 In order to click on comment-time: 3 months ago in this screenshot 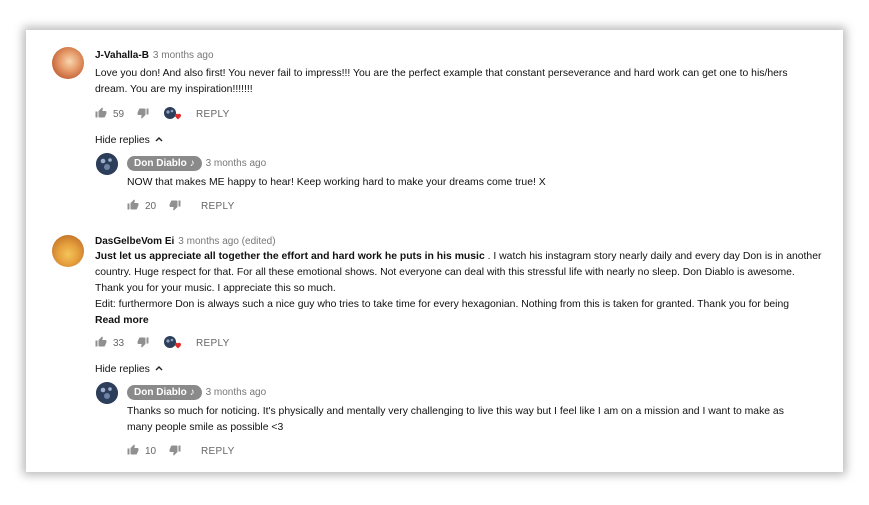, I will do `click(183, 55)`.